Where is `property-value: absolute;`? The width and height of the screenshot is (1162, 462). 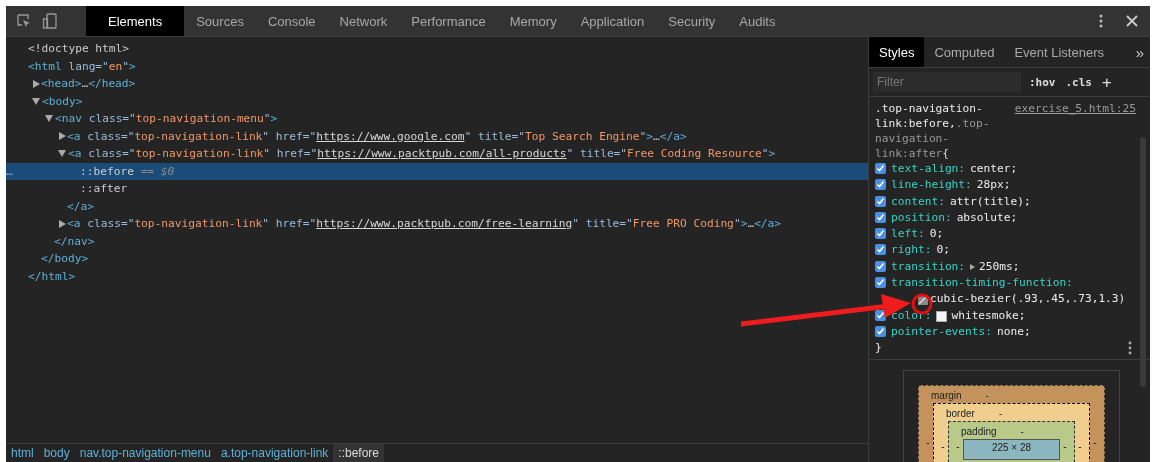 property-value: absolute; is located at coordinates (987, 217).